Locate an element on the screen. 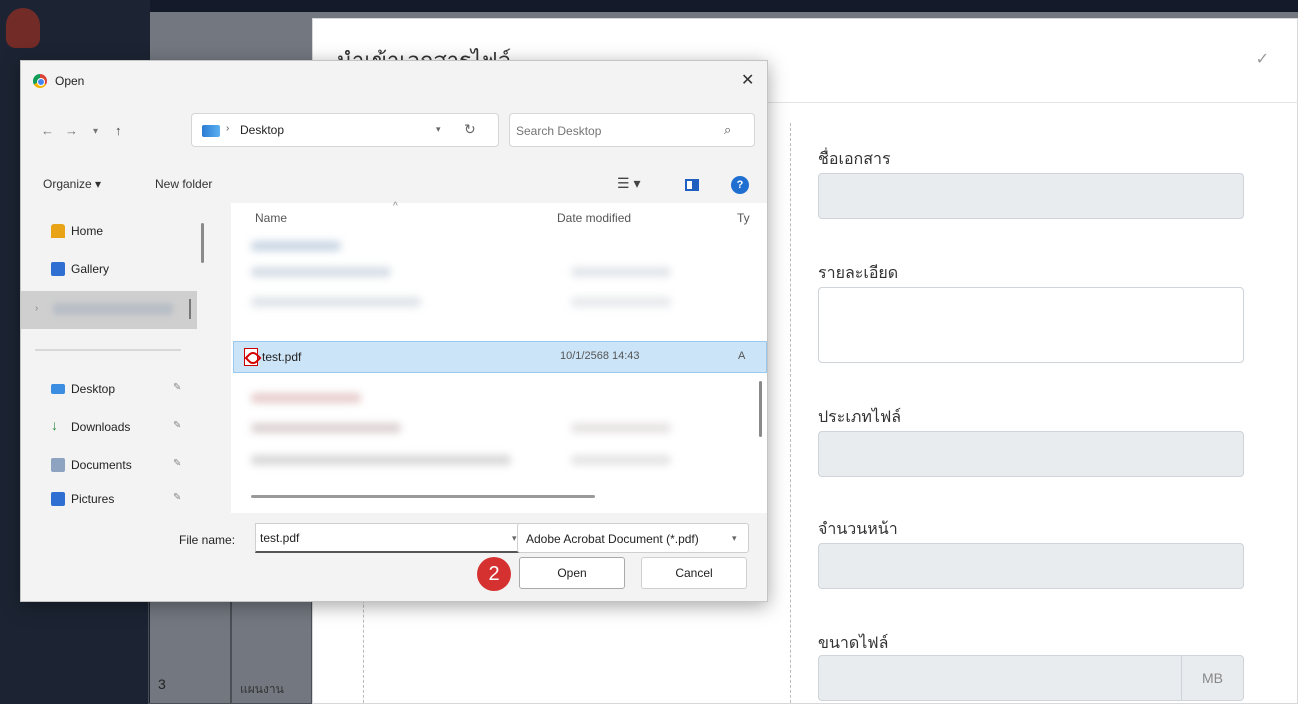  nav-scroll-mark is located at coordinates (190, 309).